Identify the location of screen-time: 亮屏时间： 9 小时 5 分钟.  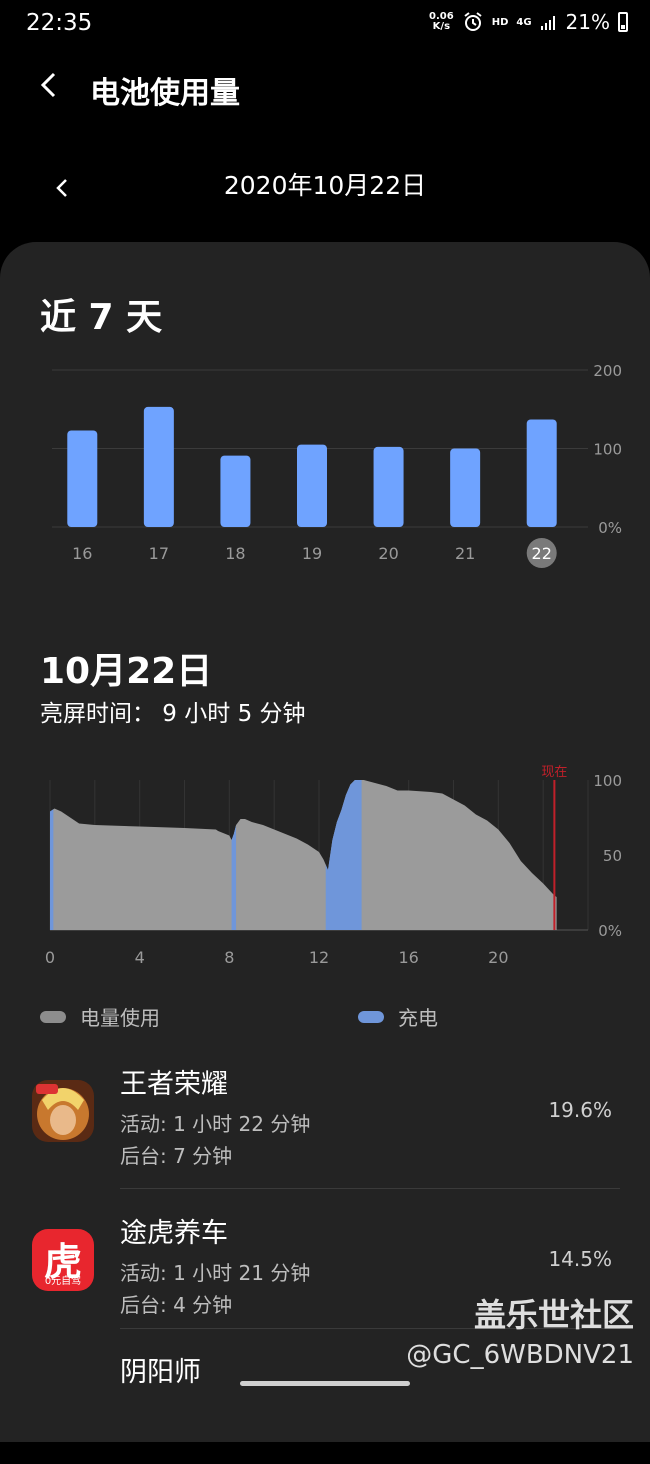
(173, 714).